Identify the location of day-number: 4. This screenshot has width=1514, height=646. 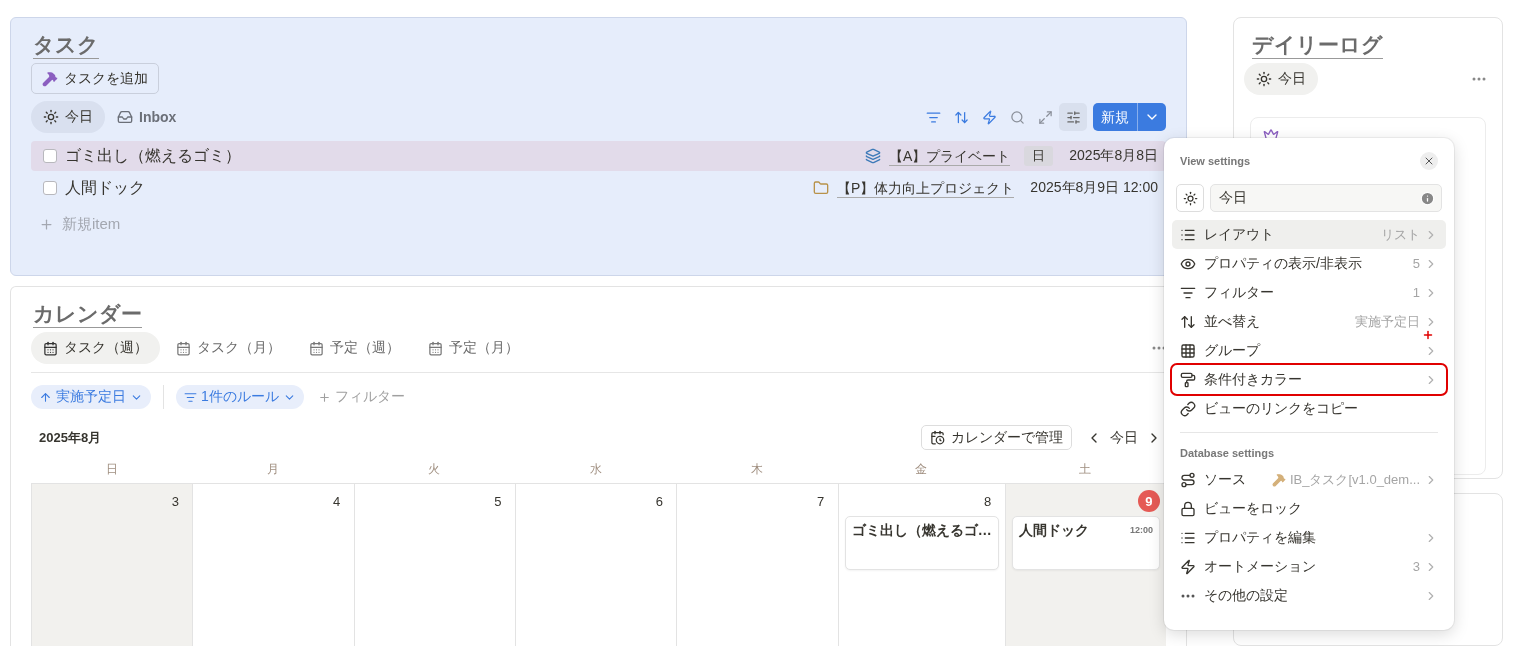
(337, 501).